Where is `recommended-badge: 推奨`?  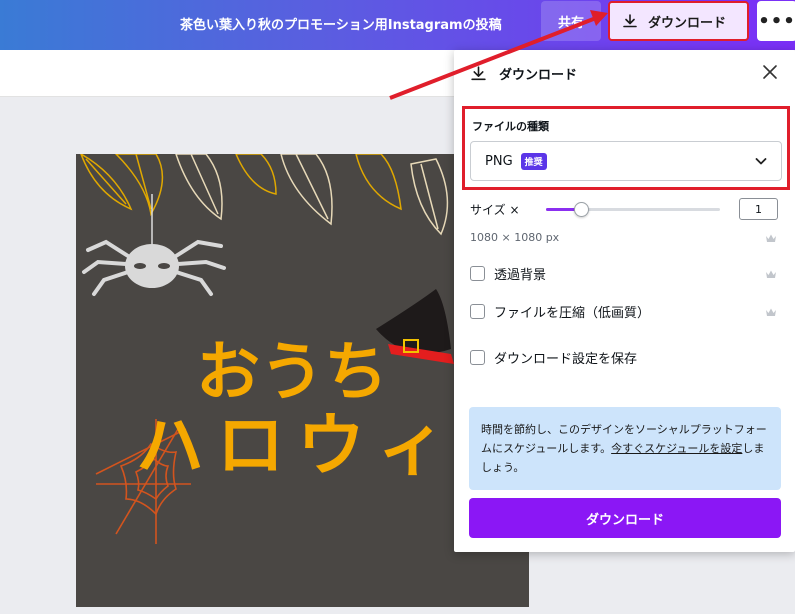
recommended-badge: 推奨 is located at coordinates (533, 161).